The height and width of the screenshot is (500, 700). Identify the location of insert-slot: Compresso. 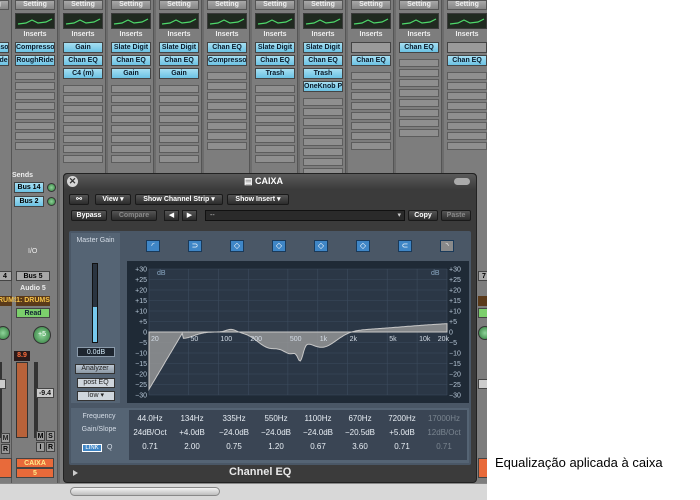
(227, 60).